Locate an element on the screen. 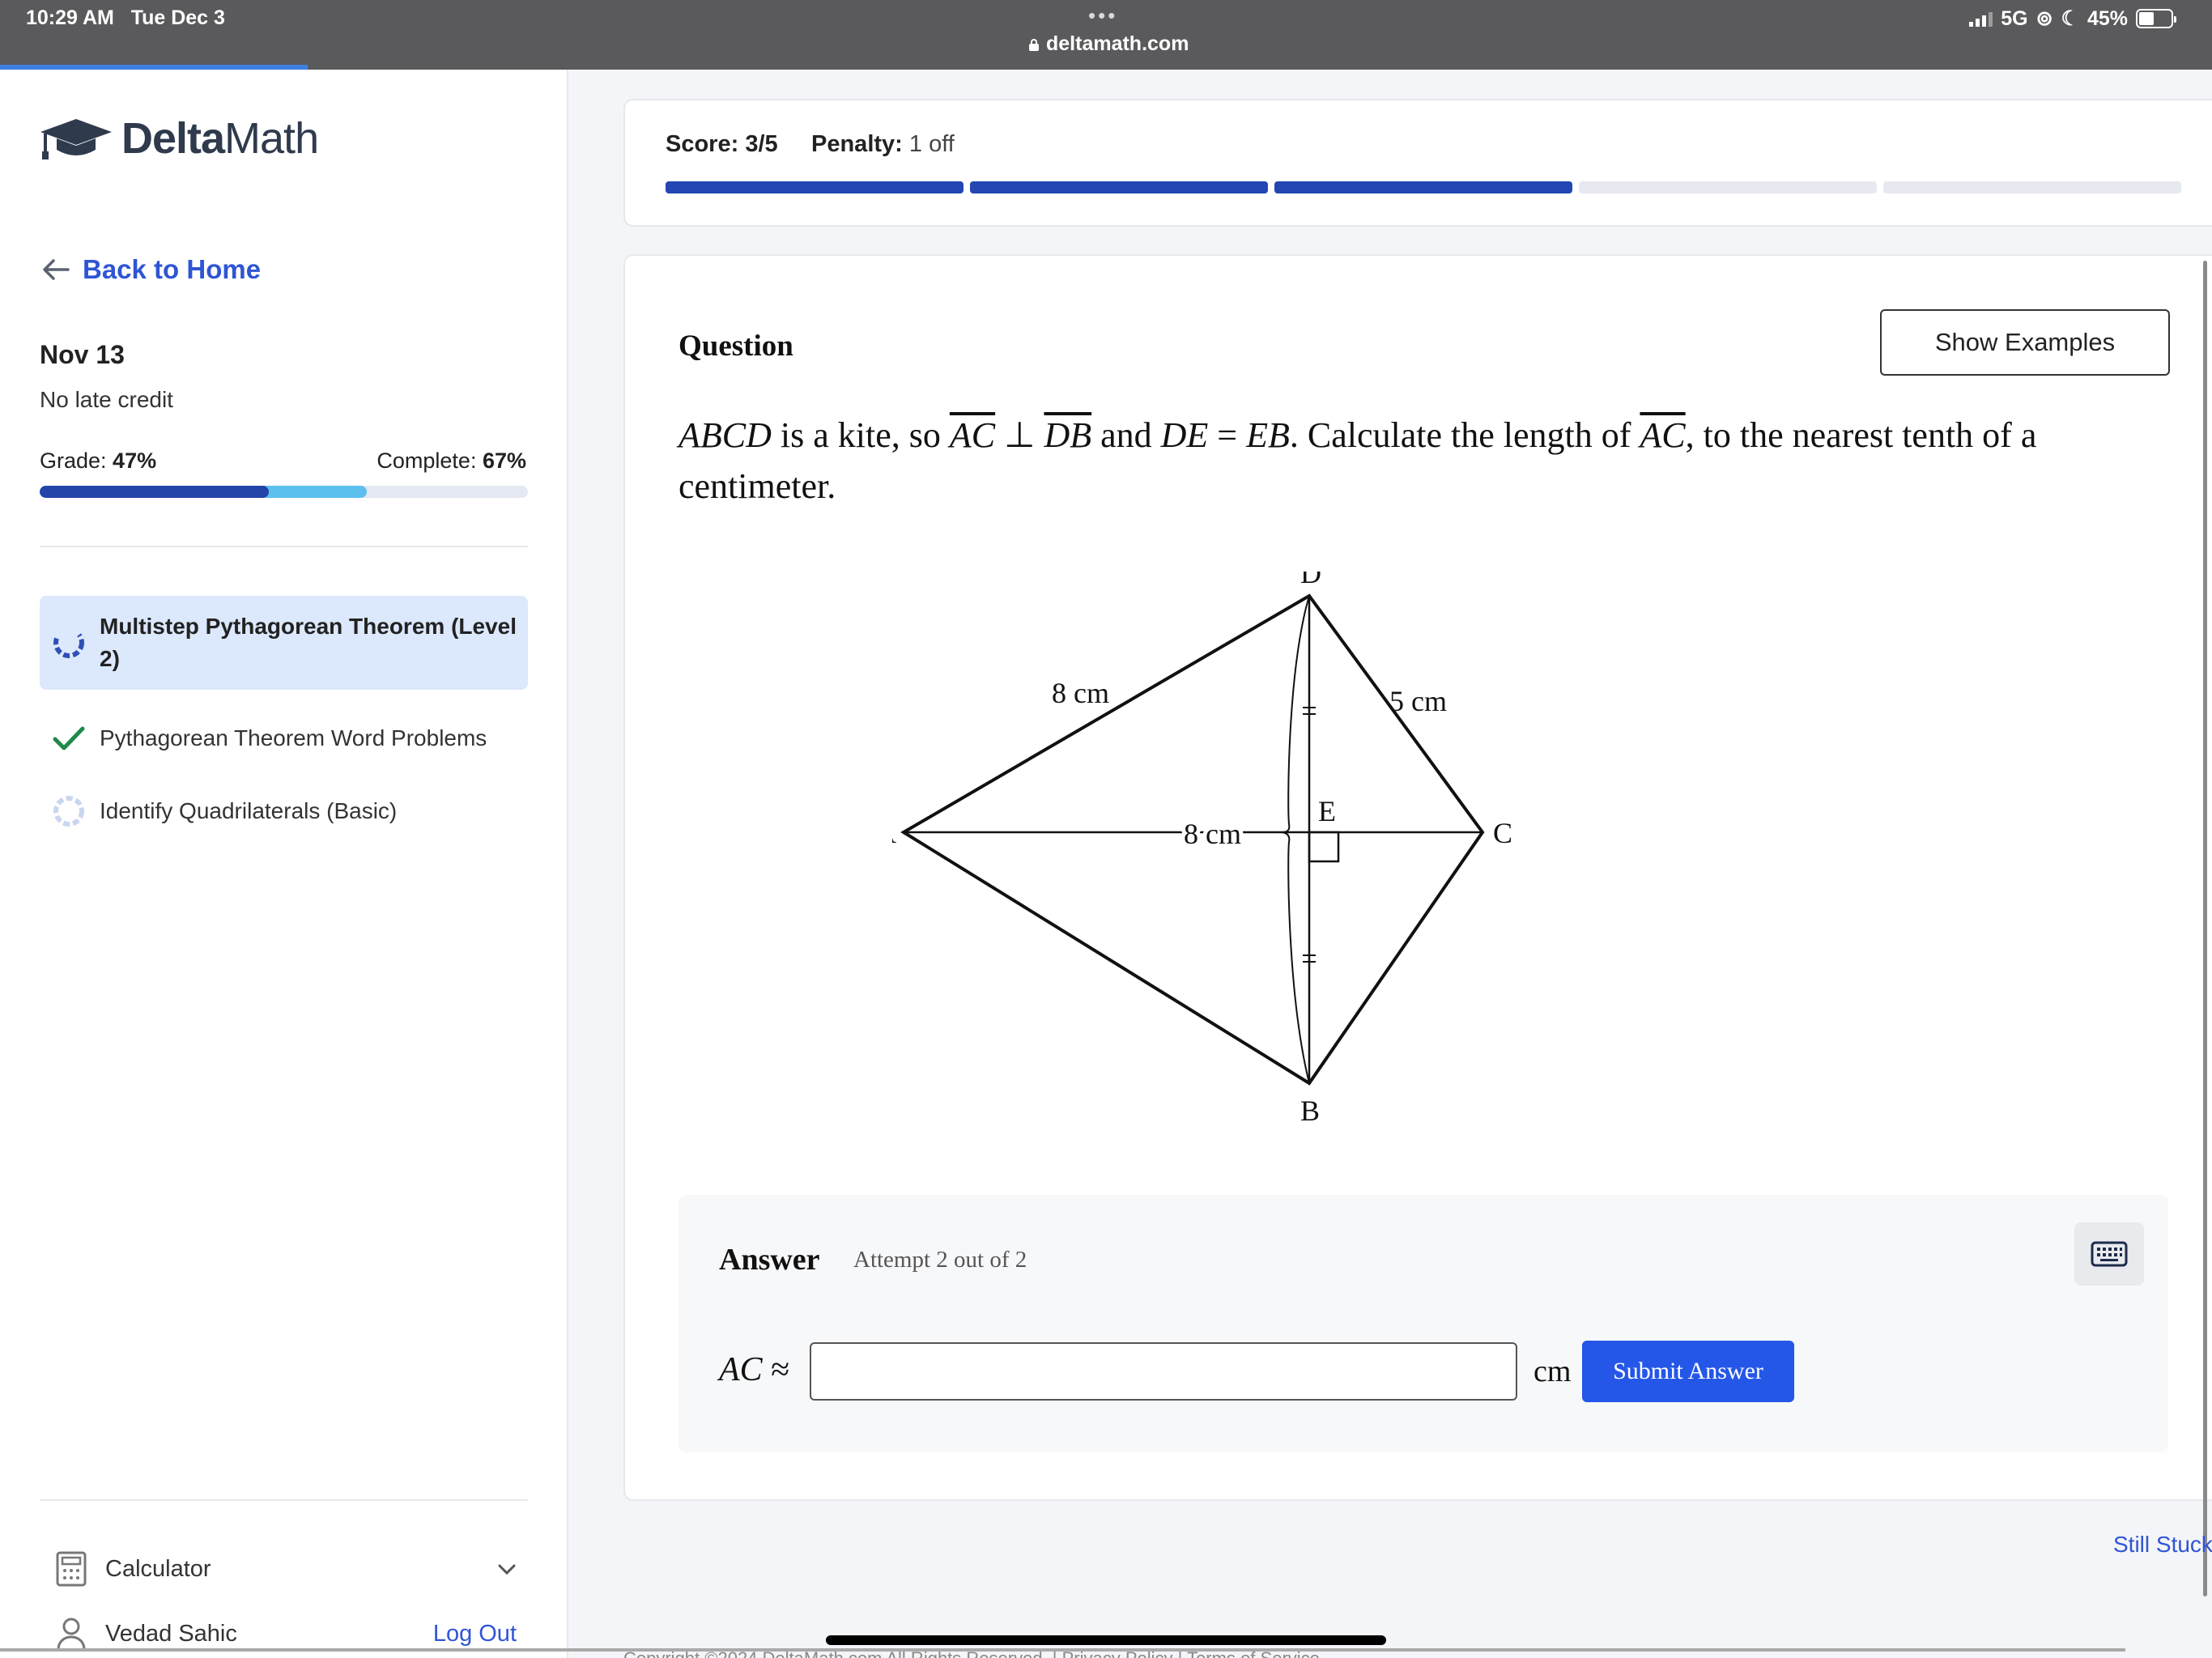 Image resolution: width=2212 pixels, height=1658 pixels. score-card: Score: 3/5 Penalty: 1 off is located at coordinates (1418, 163).